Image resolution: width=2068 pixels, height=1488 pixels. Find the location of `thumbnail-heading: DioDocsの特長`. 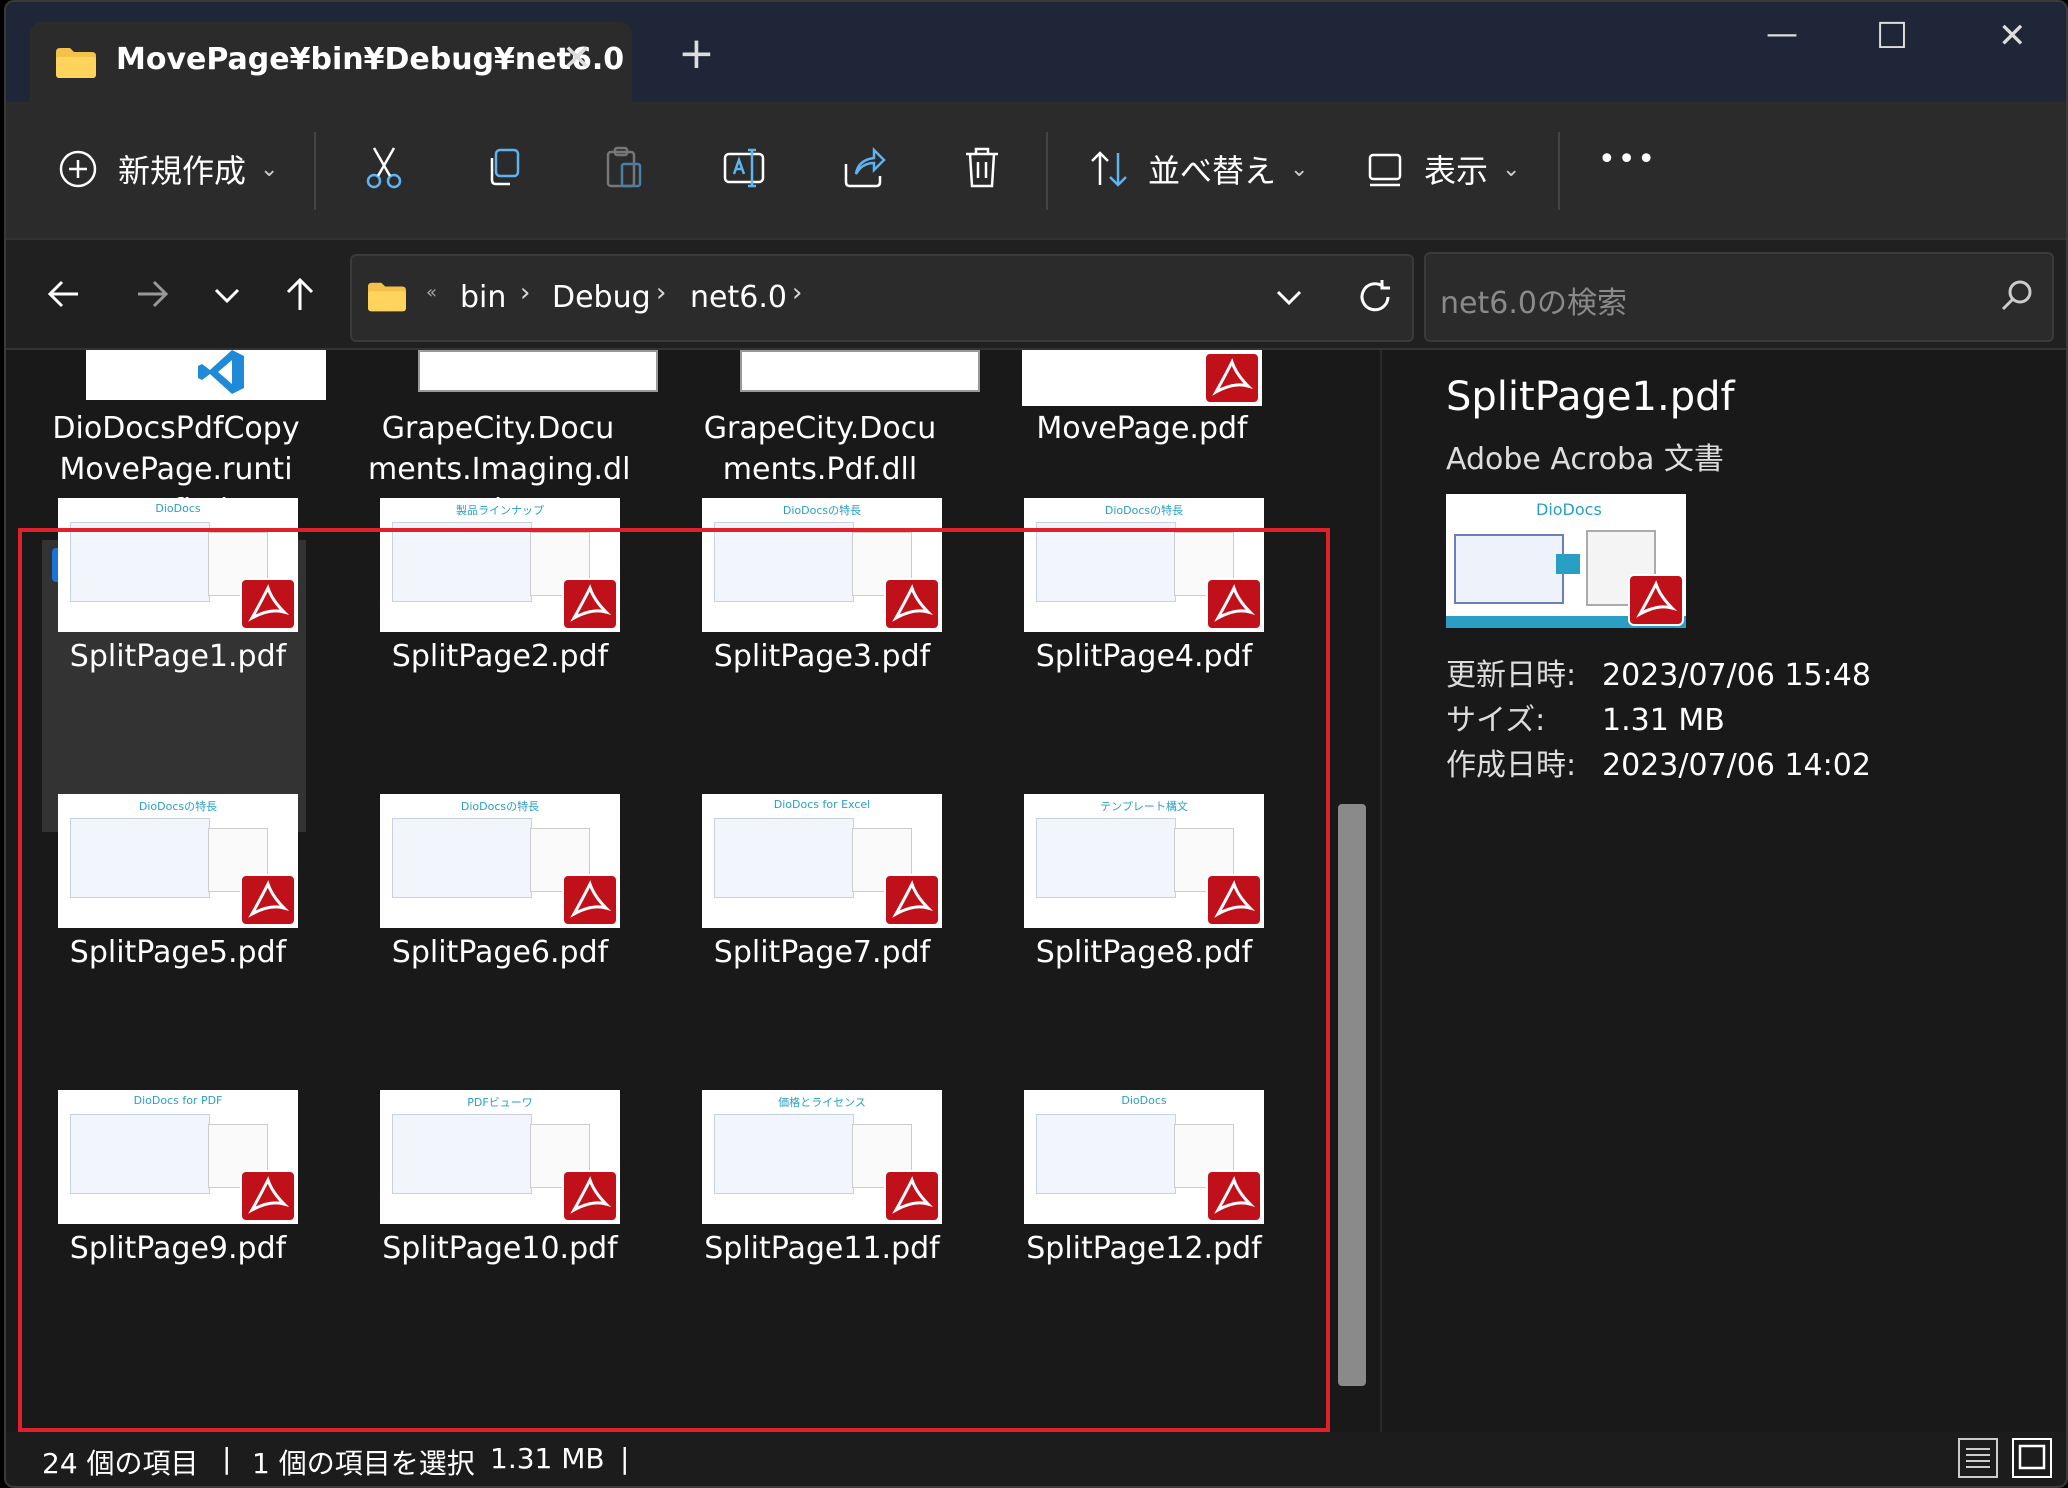

thumbnail-heading: DioDocsの特長 is located at coordinates (1144, 510).